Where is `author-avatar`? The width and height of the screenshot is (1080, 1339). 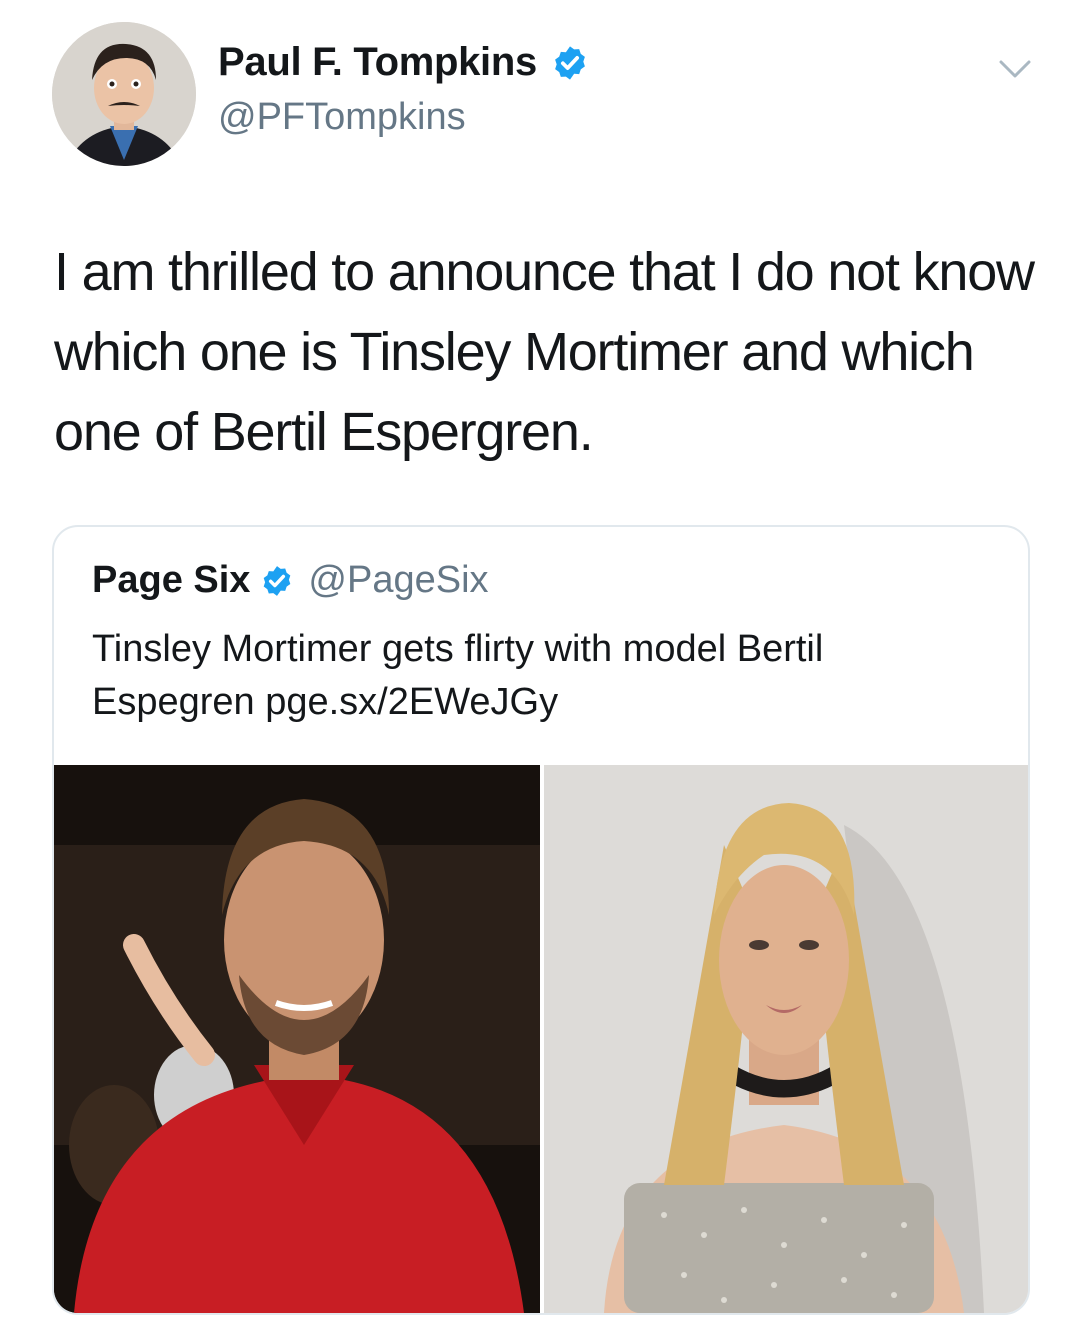 author-avatar is located at coordinates (124, 94).